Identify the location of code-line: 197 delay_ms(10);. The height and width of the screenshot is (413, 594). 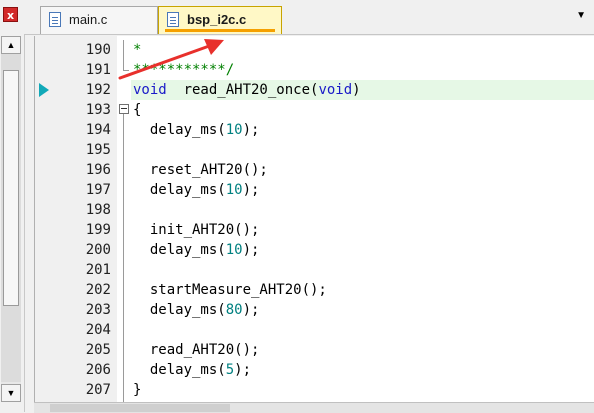
(314, 190).